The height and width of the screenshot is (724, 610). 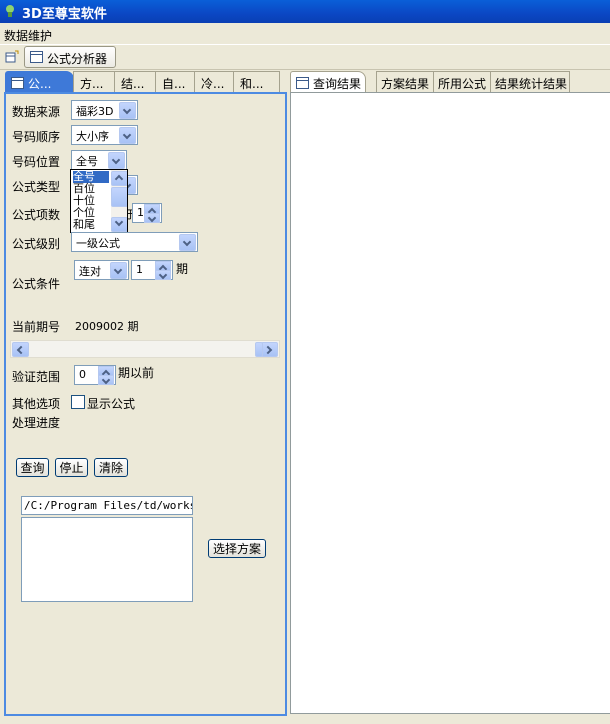 What do you see at coordinates (36, 244) in the screenshot?
I see `formula-level-label: 公式级别` at bounding box center [36, 244].